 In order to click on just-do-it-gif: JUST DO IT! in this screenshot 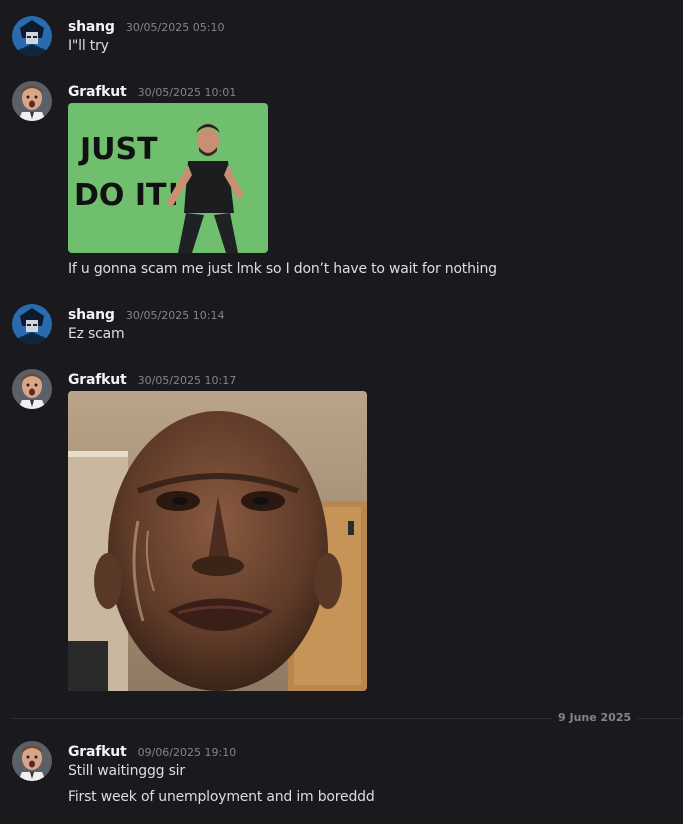, I will do `click(168, 178)`.